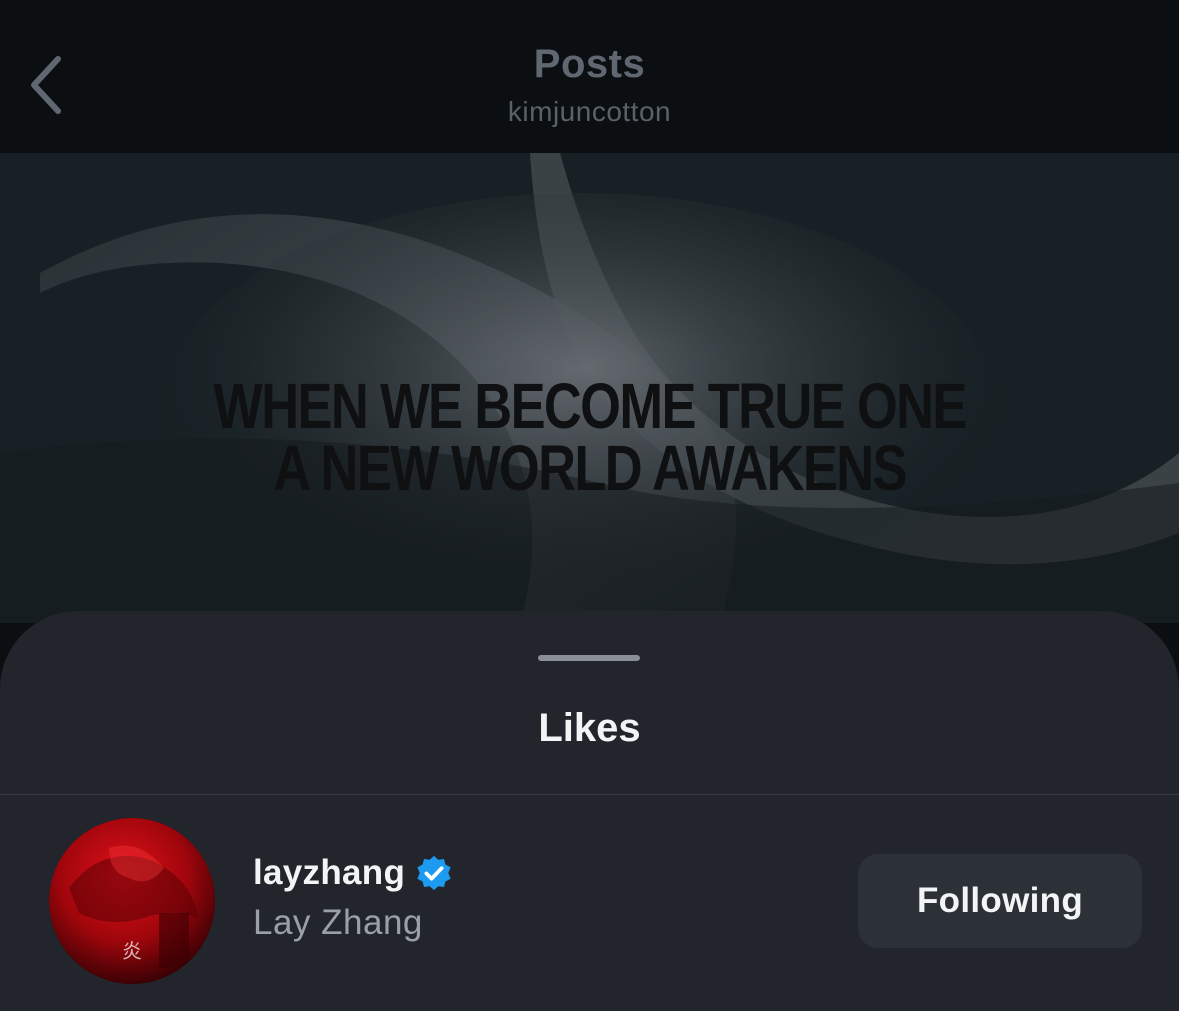 The width and height of the screenshot is (1179, 1011). What do you see at coordinates (1000, 901) in the screenshot?
I see `following-button: Following` at bounding box center [1000, 901].